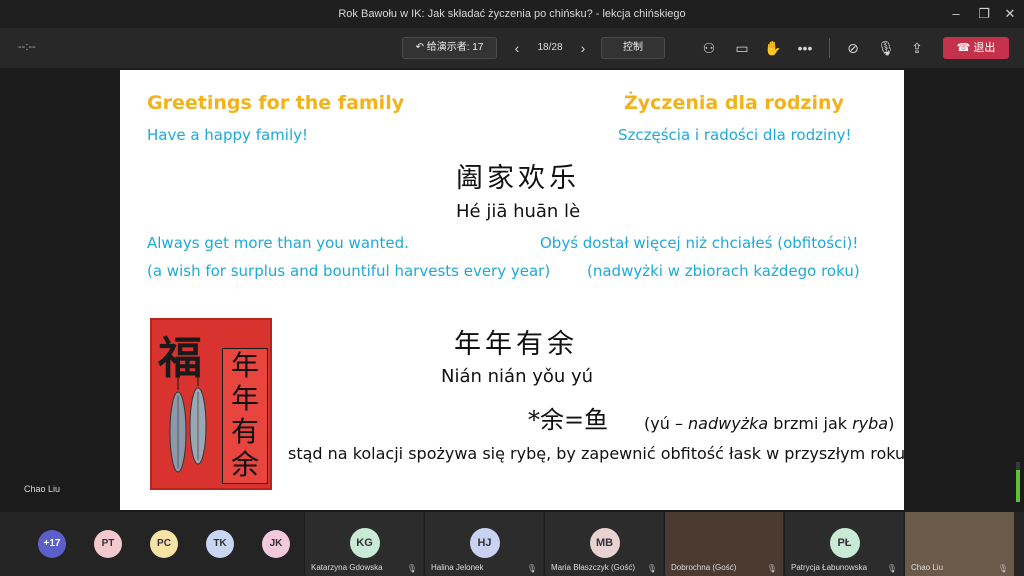 Image resolution: width=1024 pixels, height=576 pixels. What do you see at coordinates (27, 47) in the screenshot?
I see `meeting-timer: --:--` at bounding box center [27, 47].